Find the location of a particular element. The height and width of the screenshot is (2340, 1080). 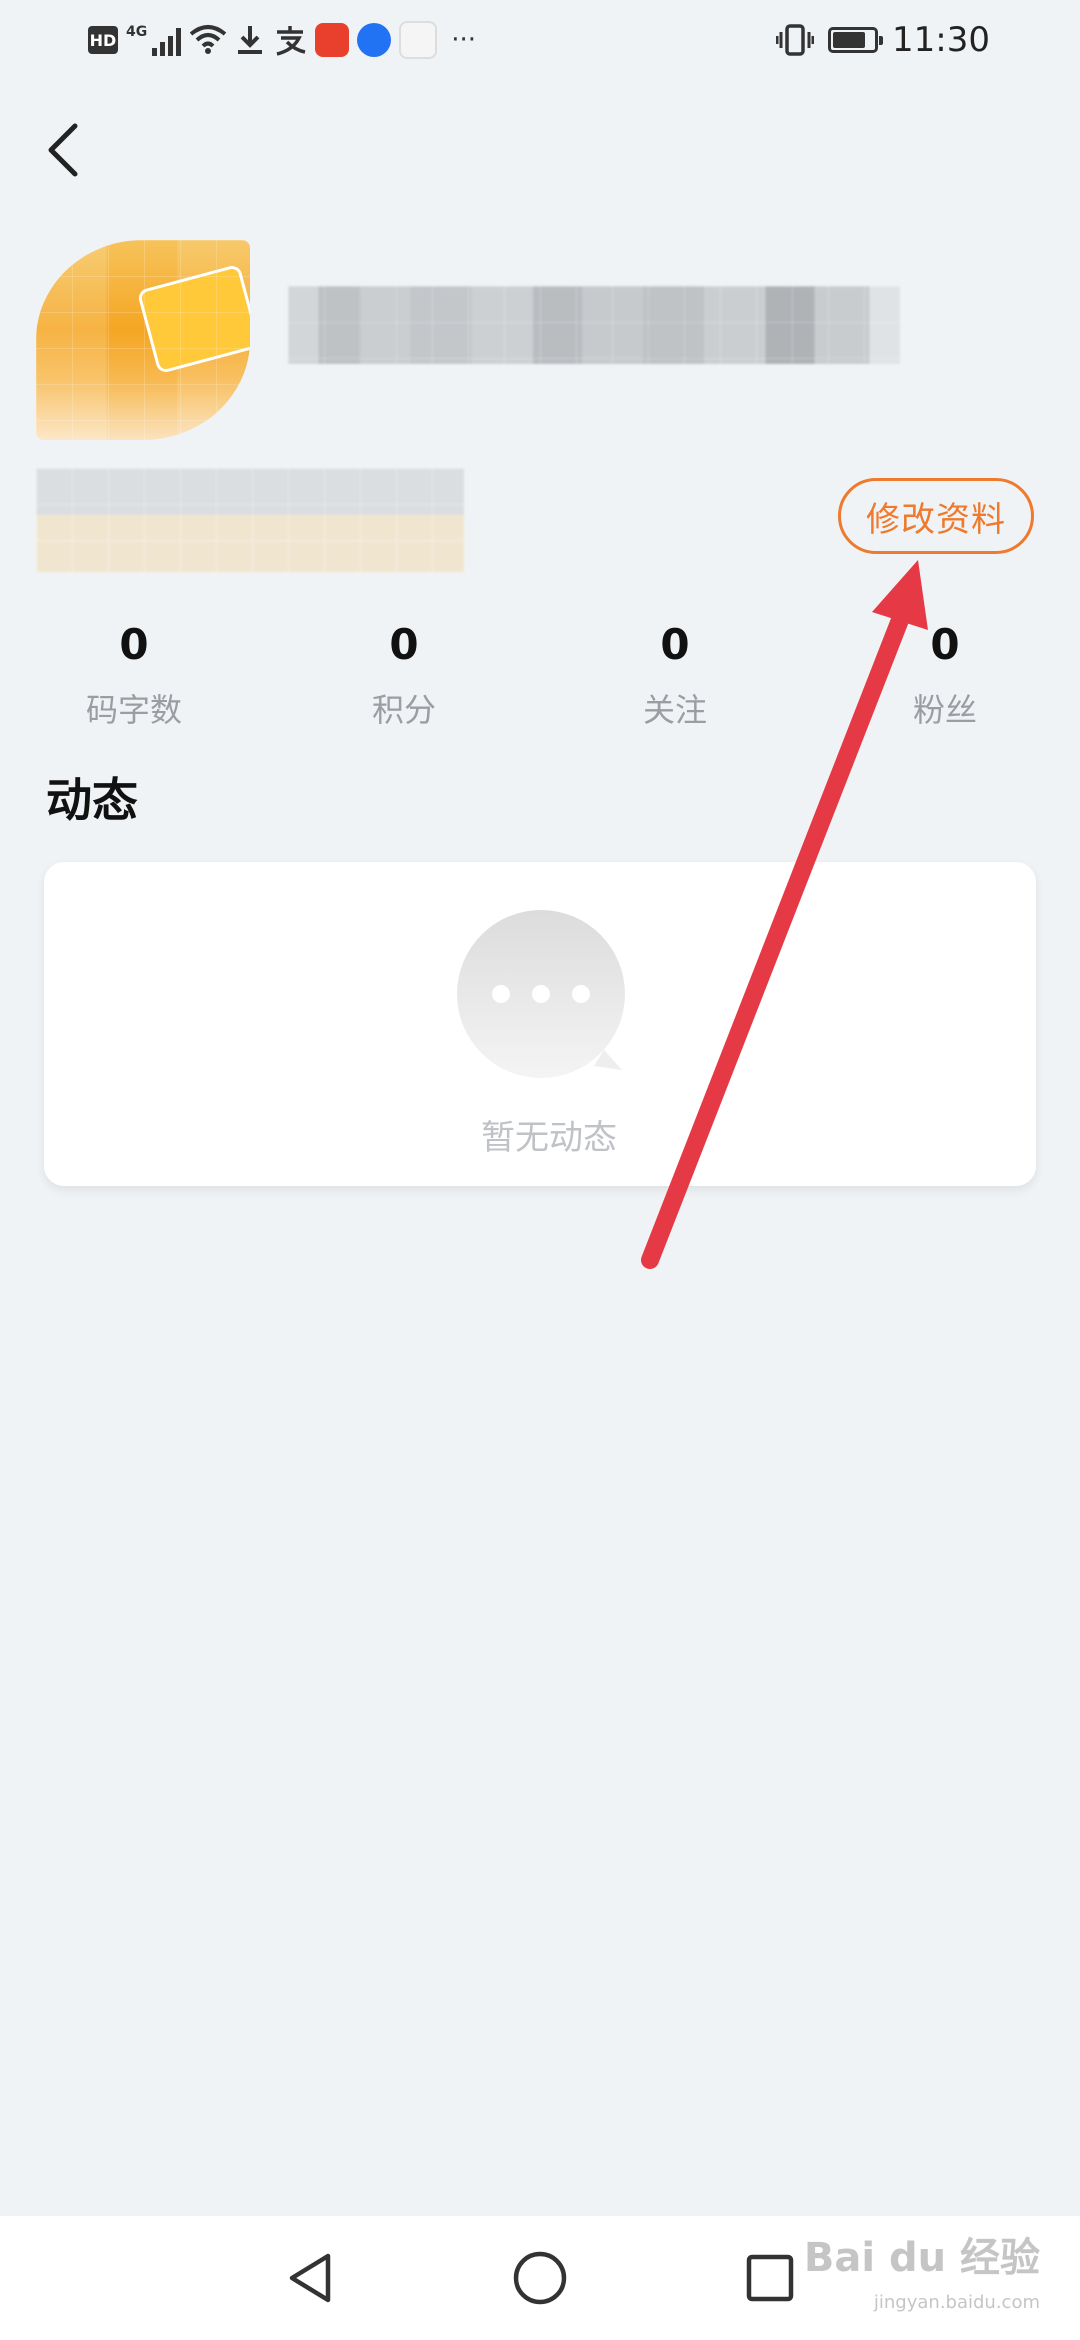

bio-blurred is located at coordinates (250, 520).